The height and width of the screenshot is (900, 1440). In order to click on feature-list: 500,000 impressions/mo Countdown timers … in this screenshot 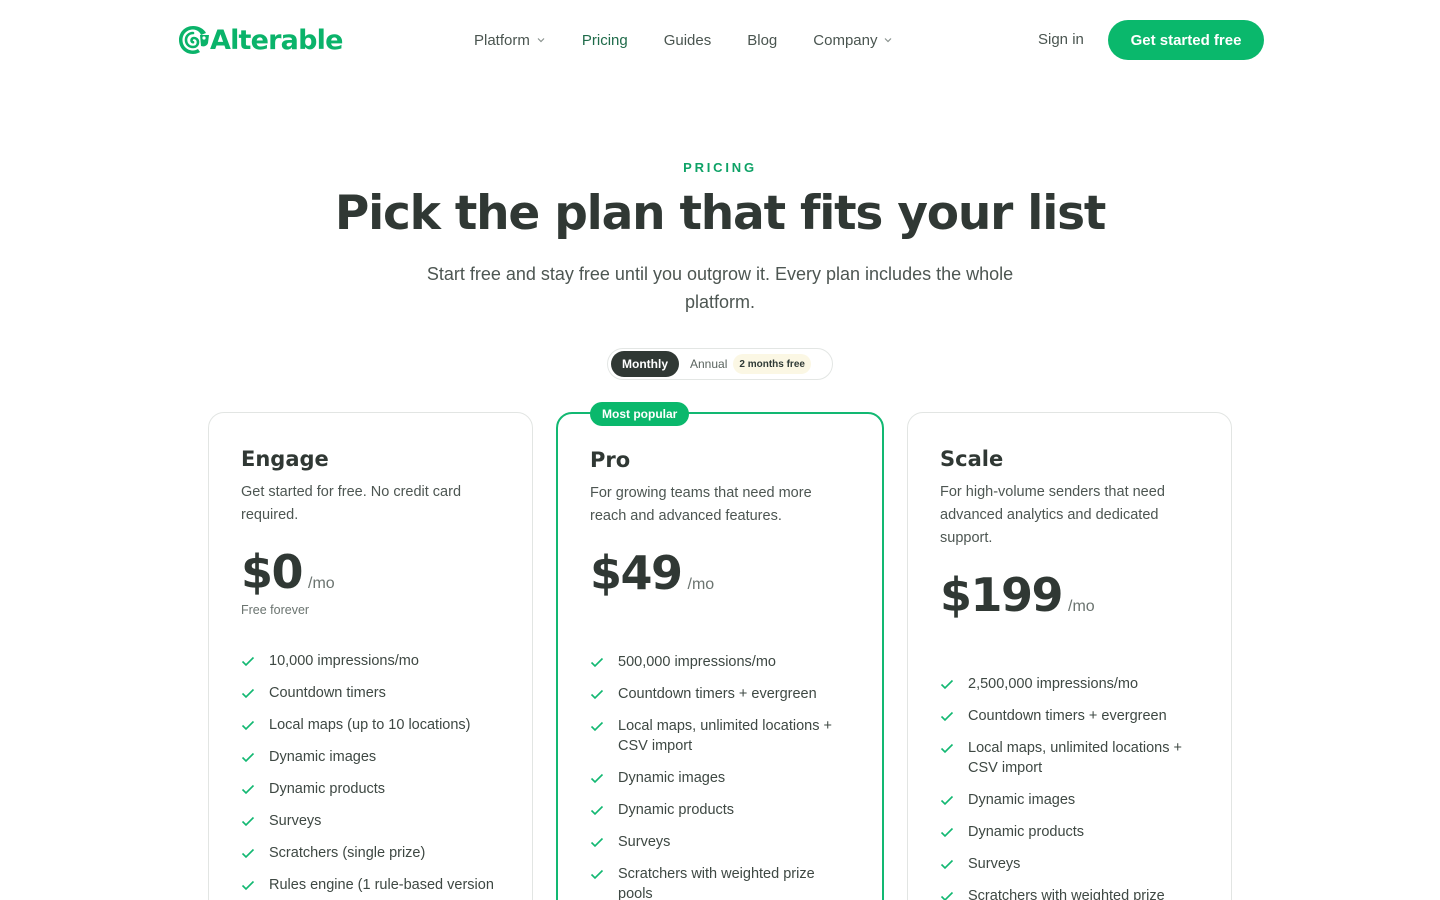, I will do `click(720, 776)`.